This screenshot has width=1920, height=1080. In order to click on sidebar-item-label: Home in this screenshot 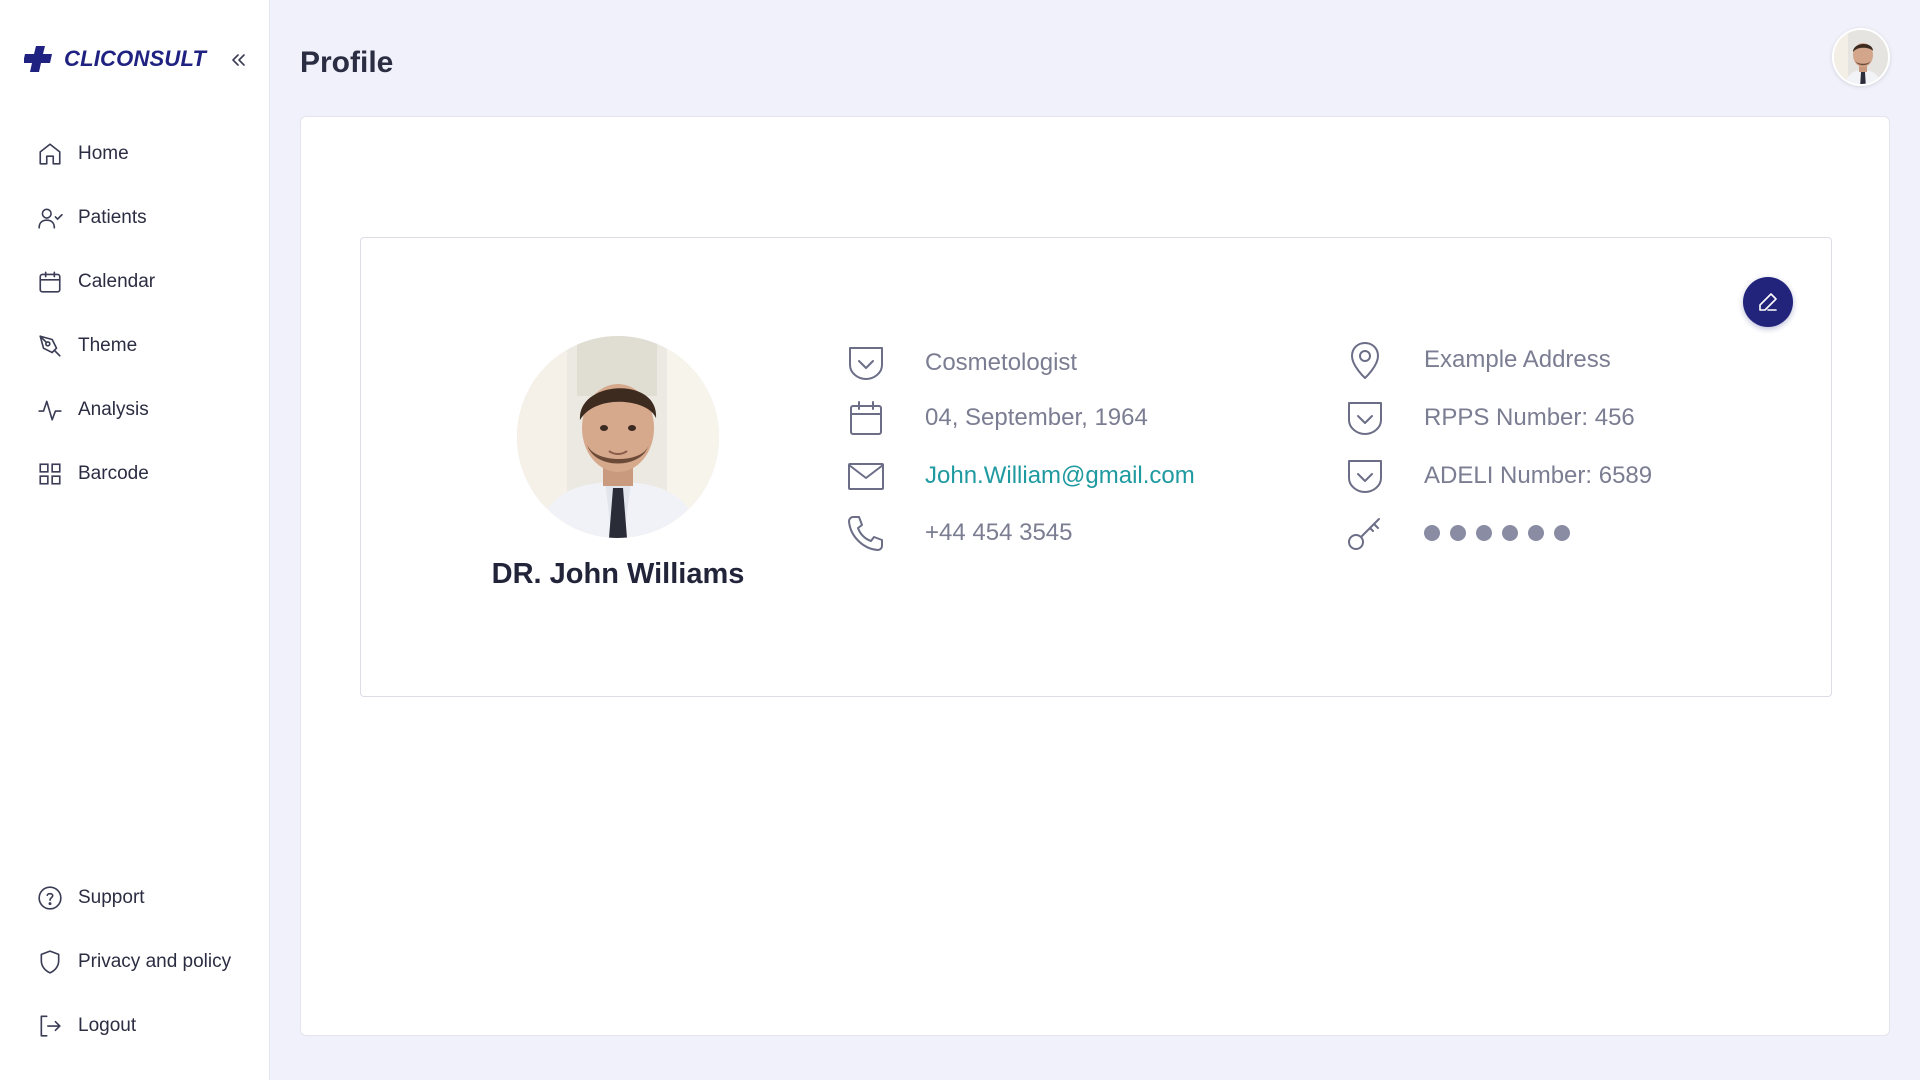, I will do `click(103, 153)`.